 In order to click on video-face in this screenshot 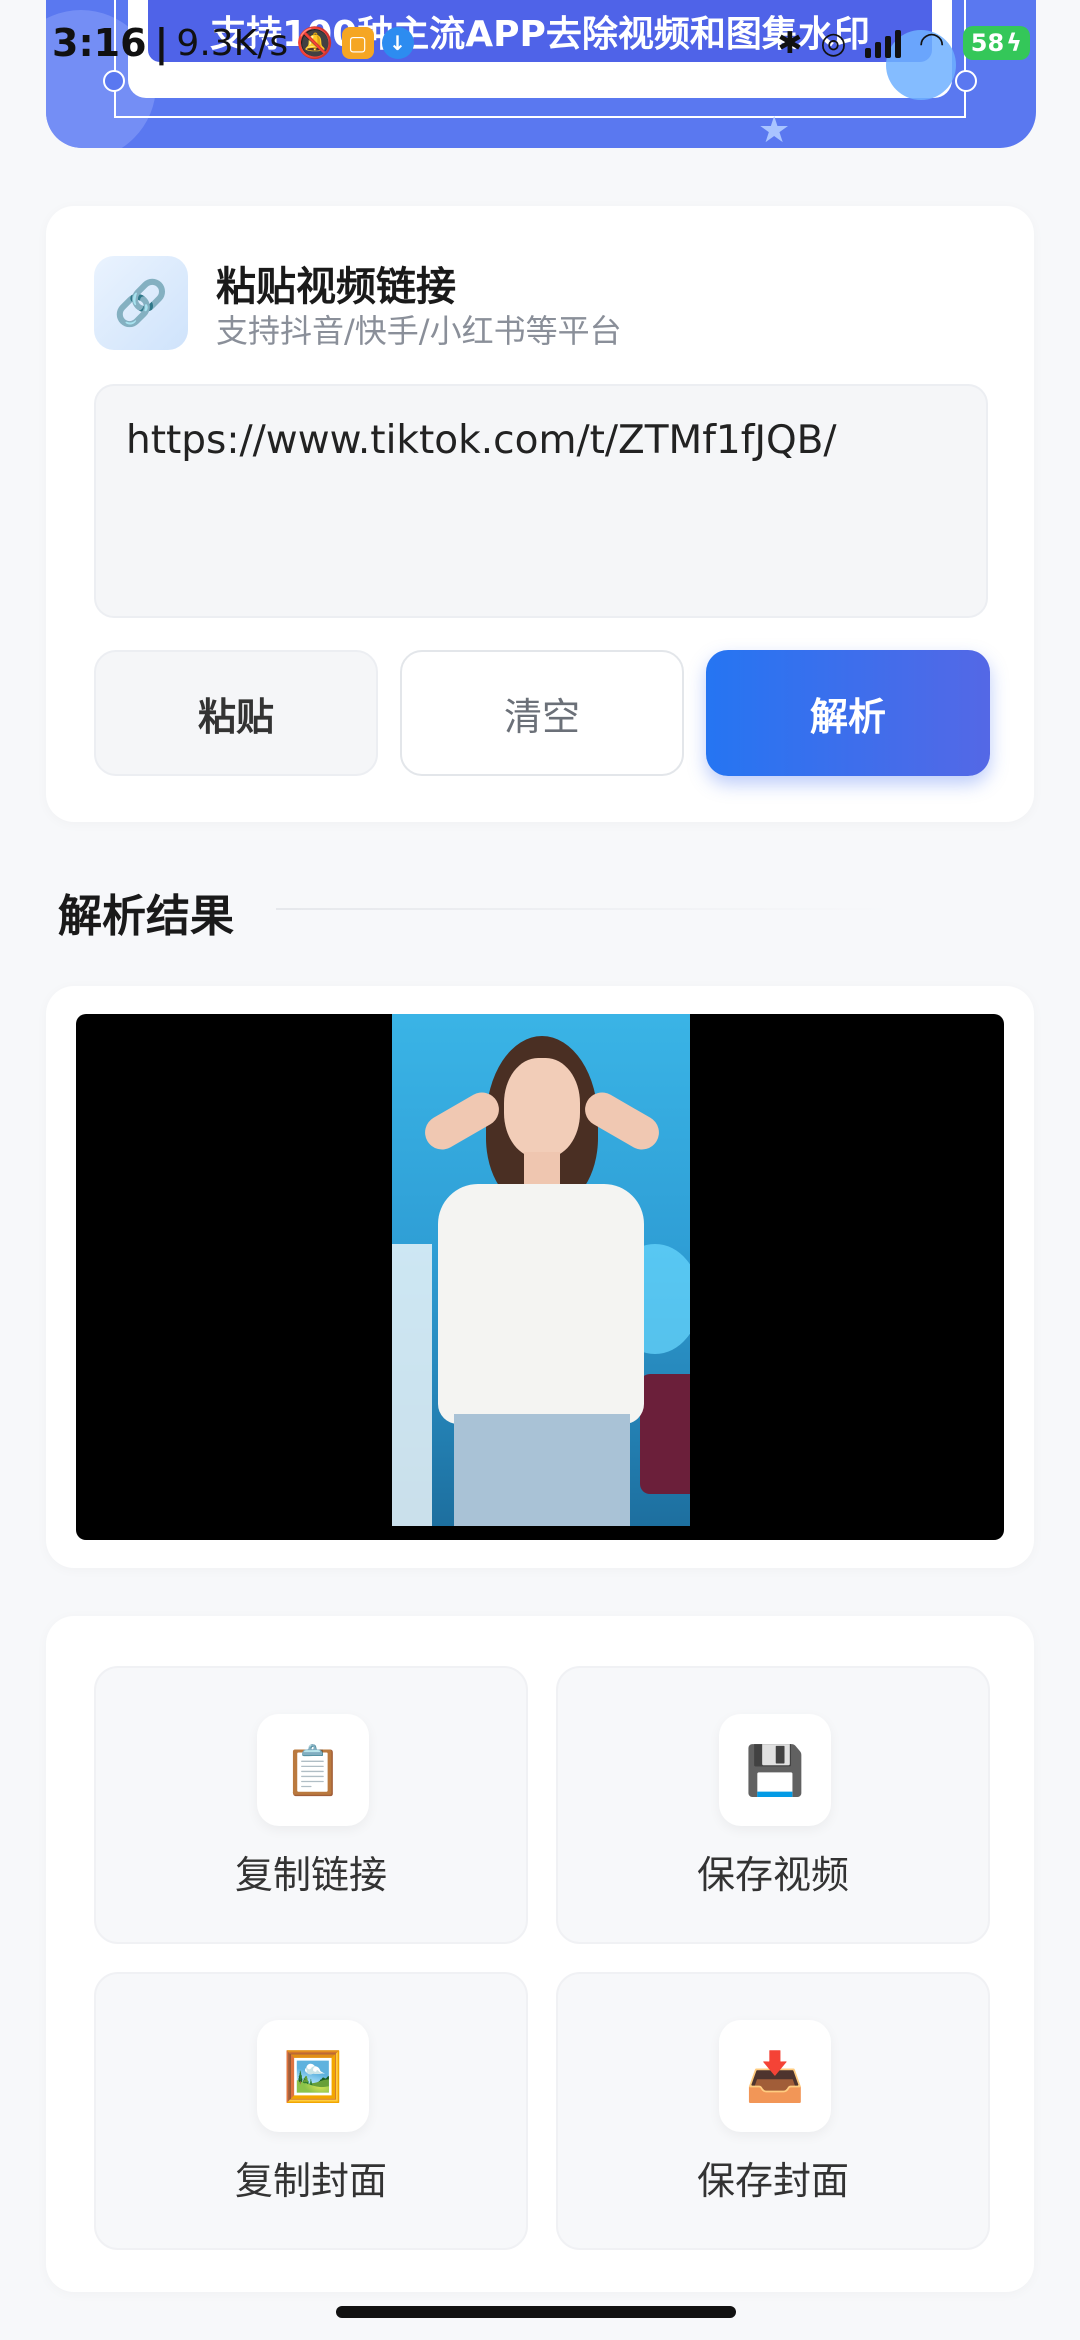, I will do `click(542, 1108)`.